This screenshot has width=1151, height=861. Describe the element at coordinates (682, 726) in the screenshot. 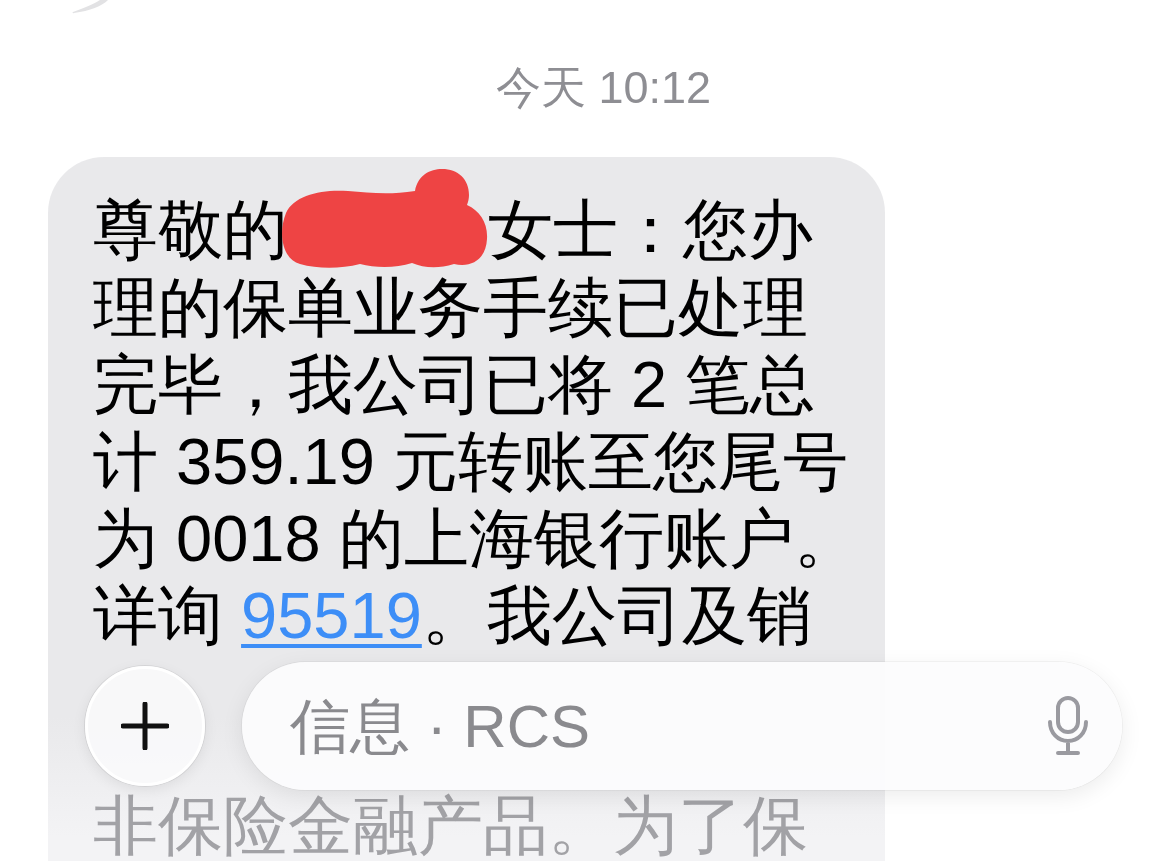

I see `message-input: 信息 · RCS` at that location.